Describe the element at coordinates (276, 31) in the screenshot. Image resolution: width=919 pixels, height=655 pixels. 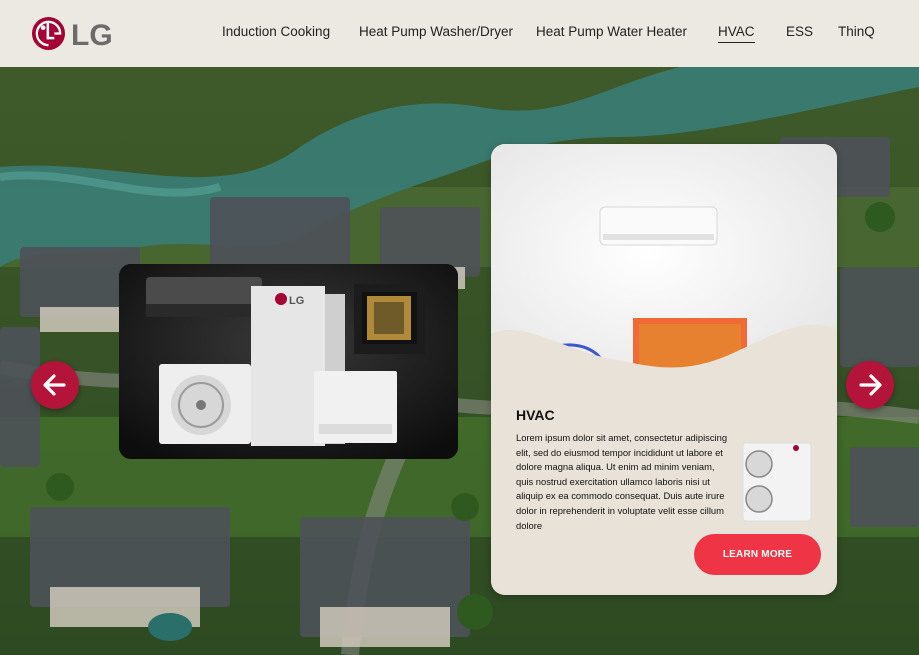
I see `nav-item-induction-cooking: Induction Cooking` at that location.